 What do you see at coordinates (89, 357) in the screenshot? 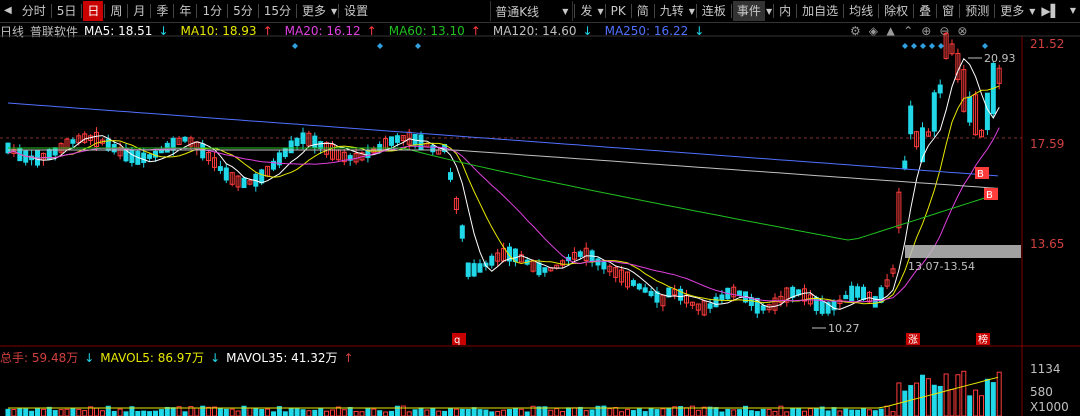
I see `vol-total-dir: ↓` at bounding box center [89, 357].